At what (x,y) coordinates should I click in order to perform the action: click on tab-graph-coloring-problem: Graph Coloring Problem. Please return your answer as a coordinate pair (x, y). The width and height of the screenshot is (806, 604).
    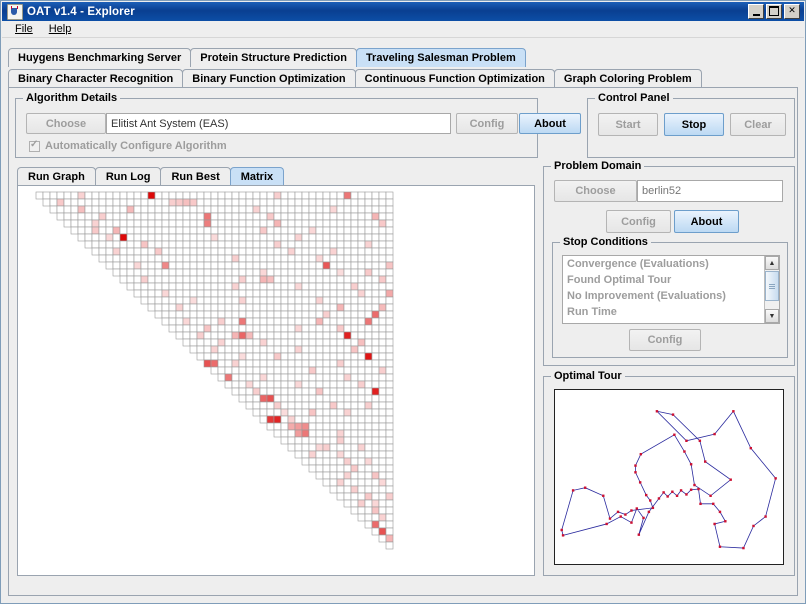
    Looking at the image, I should click on (627, 78).